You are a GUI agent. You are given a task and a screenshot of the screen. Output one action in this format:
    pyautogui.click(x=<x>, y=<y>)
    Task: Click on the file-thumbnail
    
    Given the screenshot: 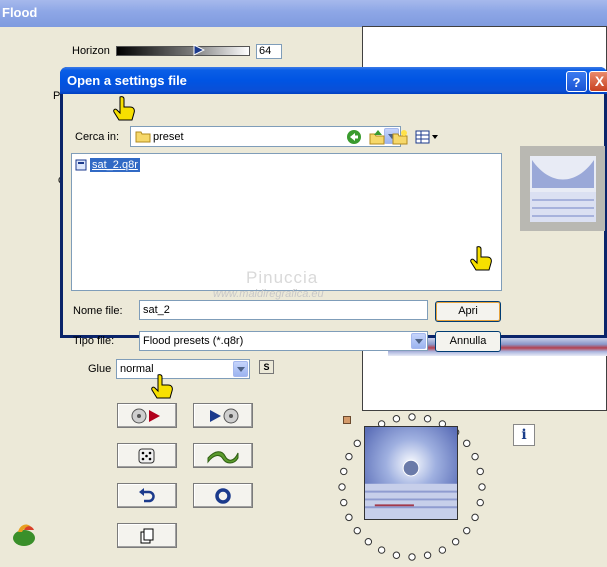 What is the action you would take?
    pyautogui.click(x=562, y=188)
    